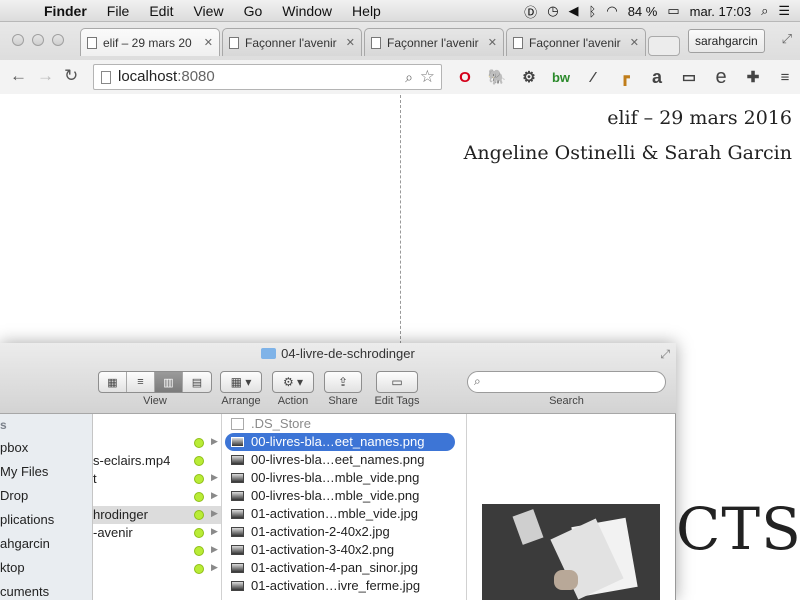 Image resolution: width=800 pixels, height=600 pixels. I want to click on green-tag-icon, so click(199, 461).